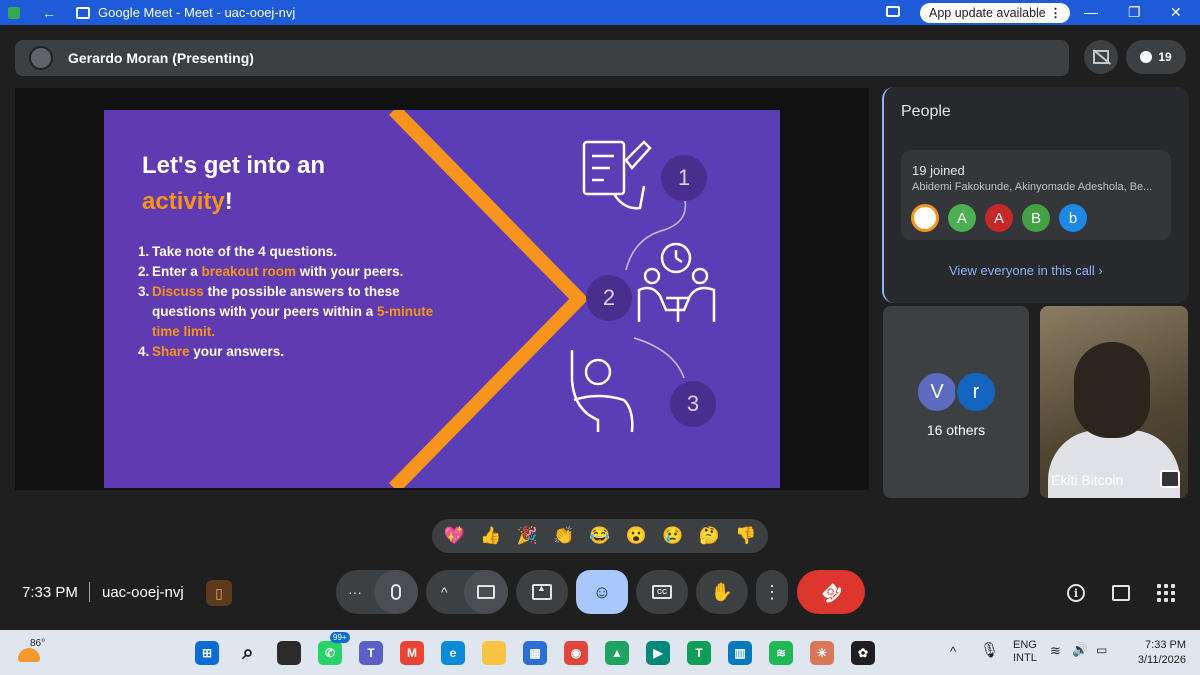 This screenshot has width=1200, height=675. I want to click on meet-icon: ▶, so click(658, 653).